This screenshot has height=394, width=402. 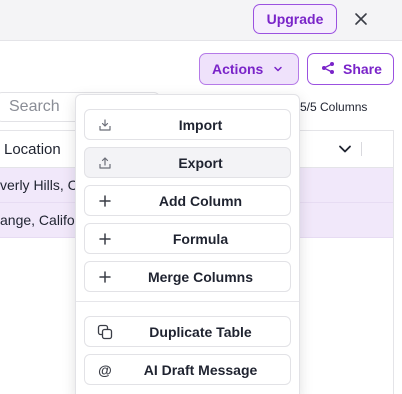 I want to click on upgrade-button: Upgrade, so click(x=295, y=19).